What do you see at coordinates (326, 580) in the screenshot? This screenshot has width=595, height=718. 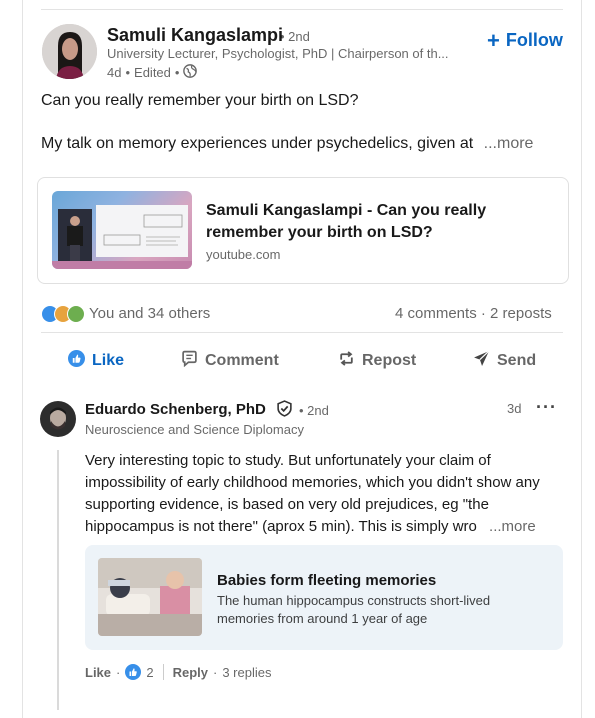 I see `article-title: Babies form fleeting memories` at bounding box center [326, 580].